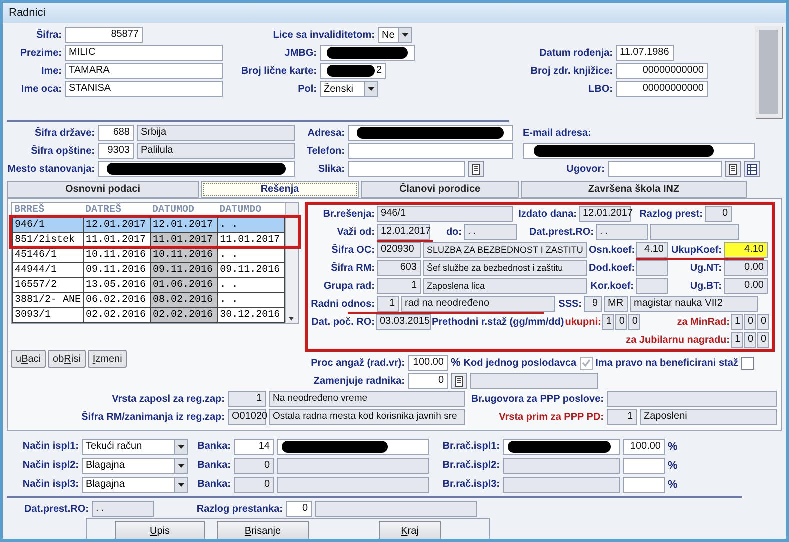 The height and width of the screenshot is (542, 789). Describe the element at coordinates (367, 399) in the screenshot. I see `text-field: Na neodređeno vreme` at that location.